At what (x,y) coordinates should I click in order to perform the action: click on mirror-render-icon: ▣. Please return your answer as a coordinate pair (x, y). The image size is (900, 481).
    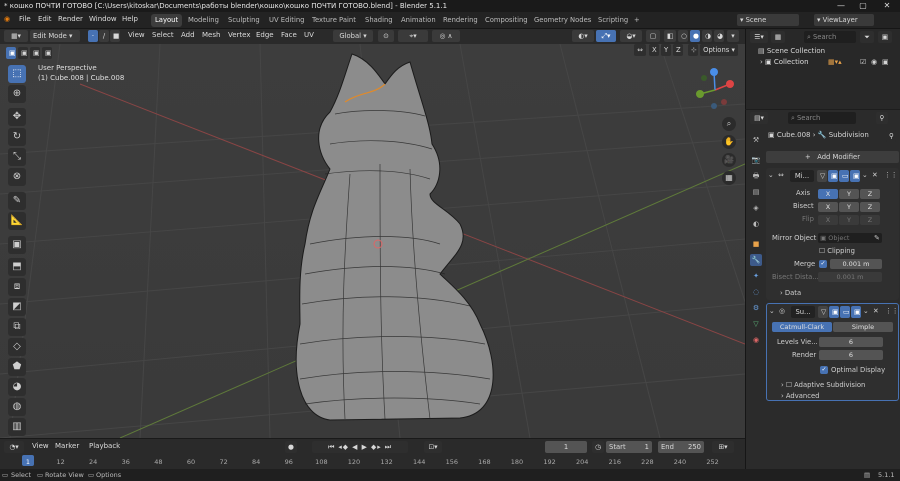
    Looking at the image, I should click on (855, 176).